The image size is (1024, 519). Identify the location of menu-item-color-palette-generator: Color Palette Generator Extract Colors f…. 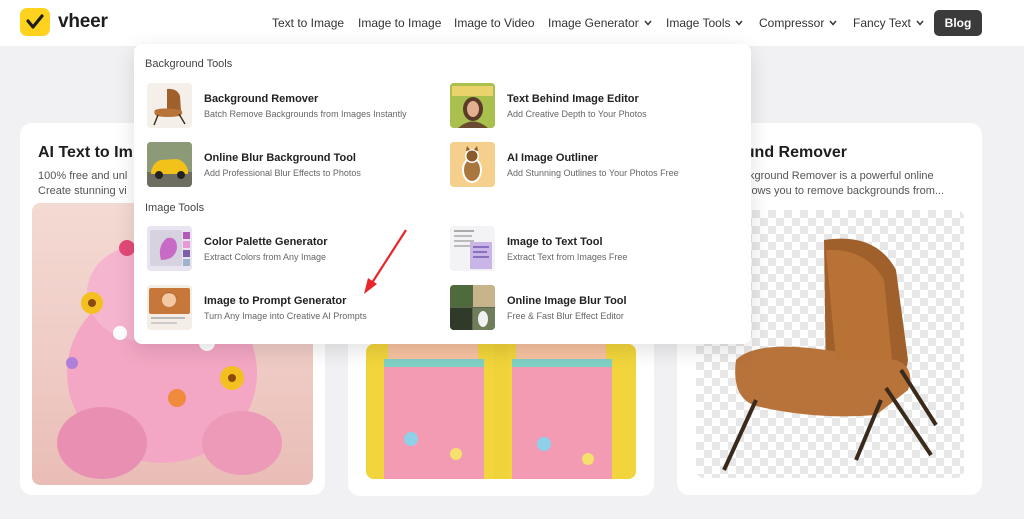
(237, 248).